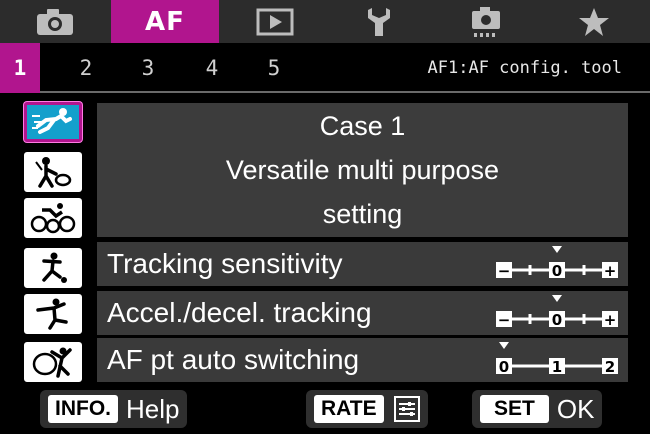 This screenshot has width=650, height=434. I want to click on param-label: Accel./decel. tracking, so click(239, 312).